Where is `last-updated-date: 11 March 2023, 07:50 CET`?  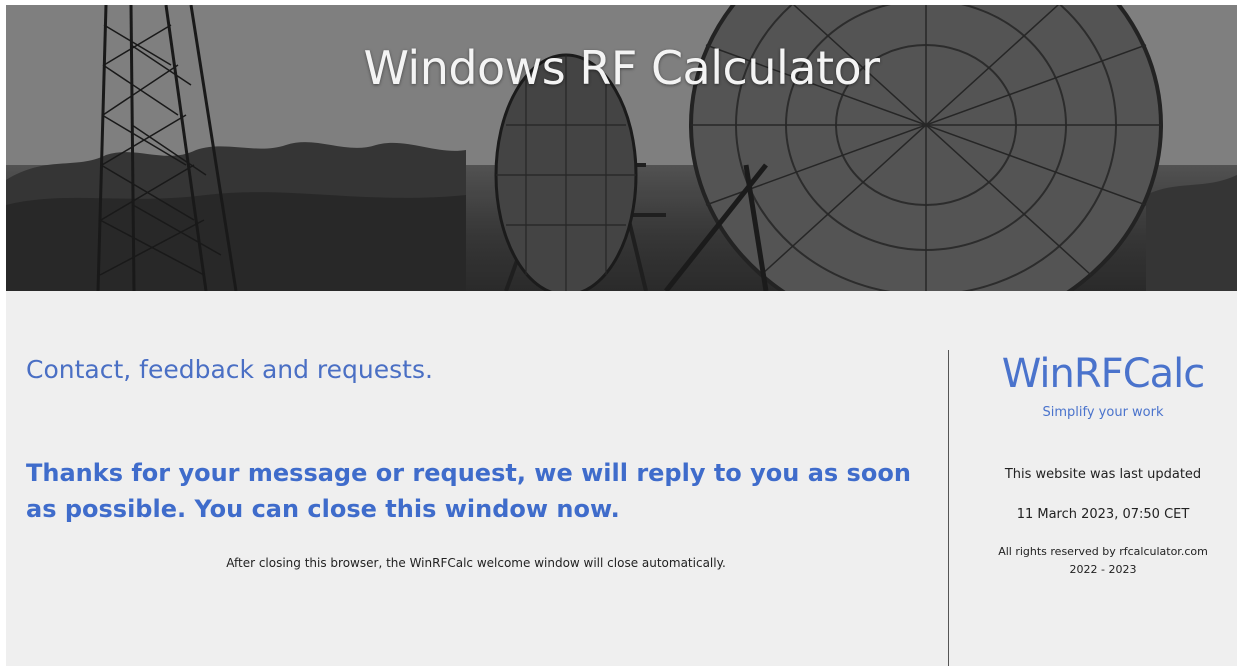 last-updated-date: 11 March 2023, 07:50 CET is located at coordinates (1103, 514).